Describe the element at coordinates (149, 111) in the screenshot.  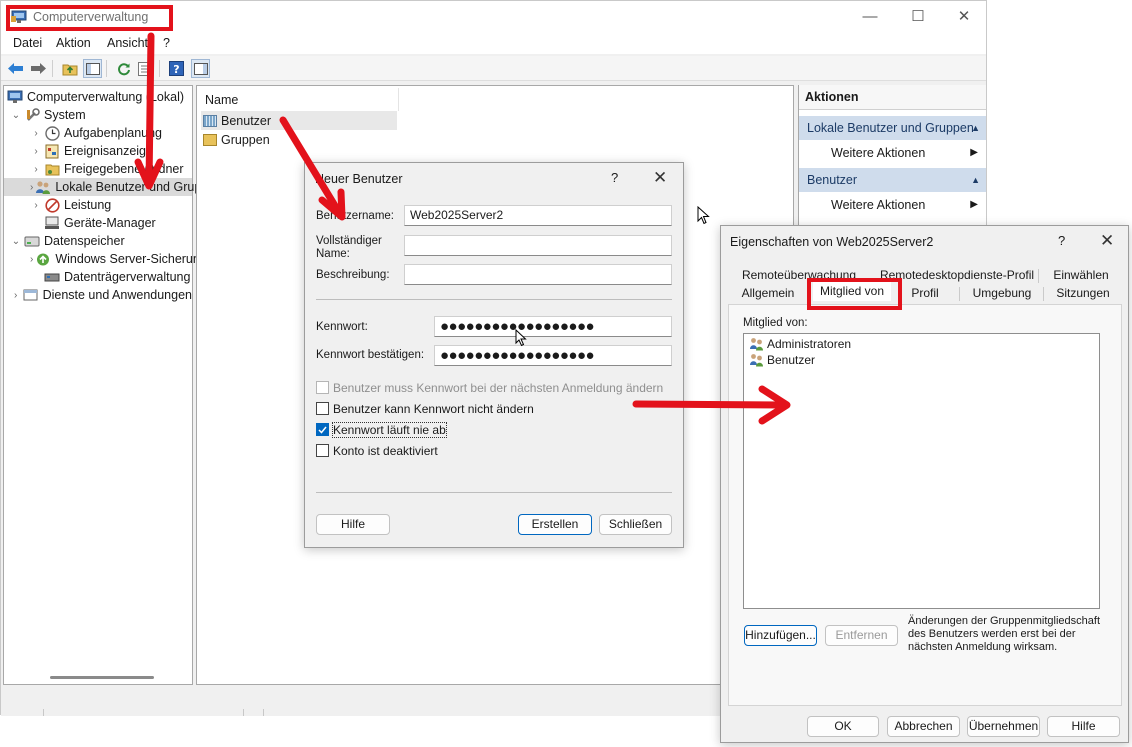
I see `arrow-down-to-local-users` at that location.